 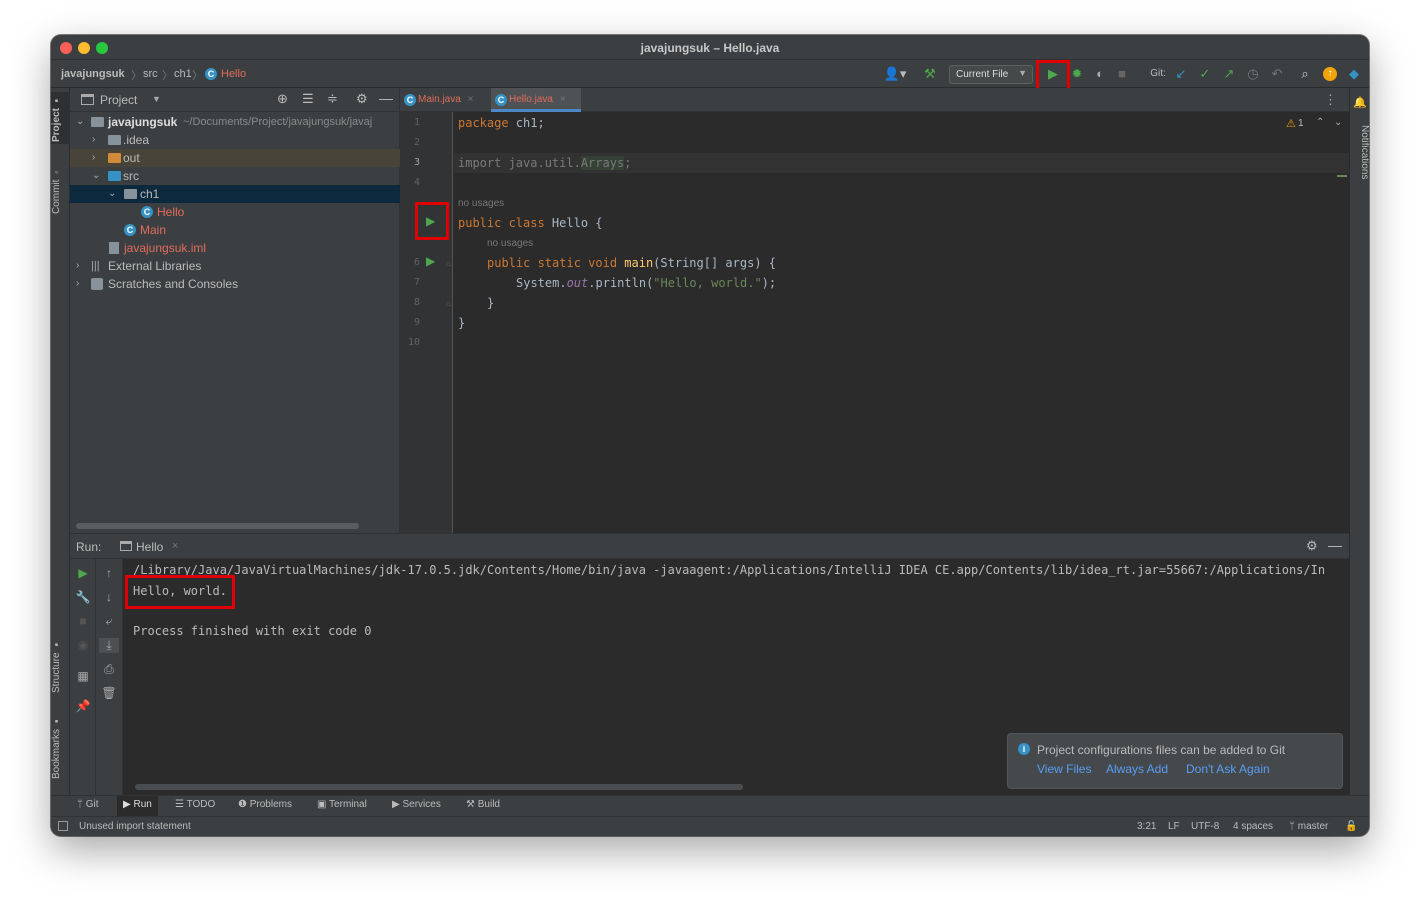 I want to click on camera-icon: ◉, so click(x=83, y=645).